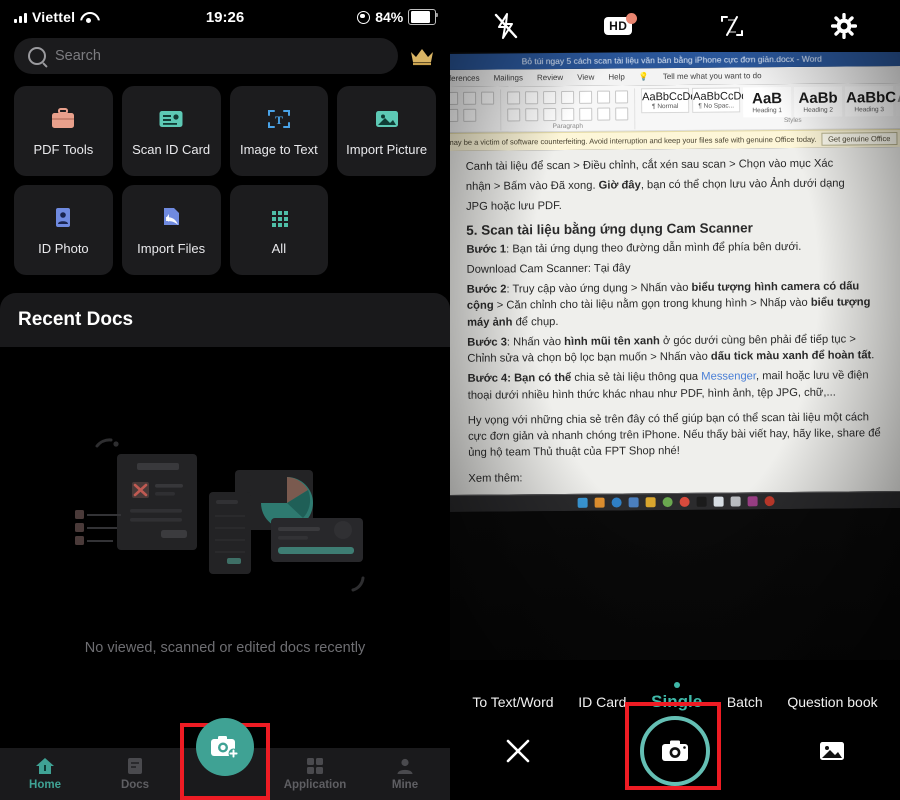 The image size is (900, 800). Describe the element at coordinates (818, 101) in the screenshot. I see `style-heading-2: AaBb Heading 2` at that location.